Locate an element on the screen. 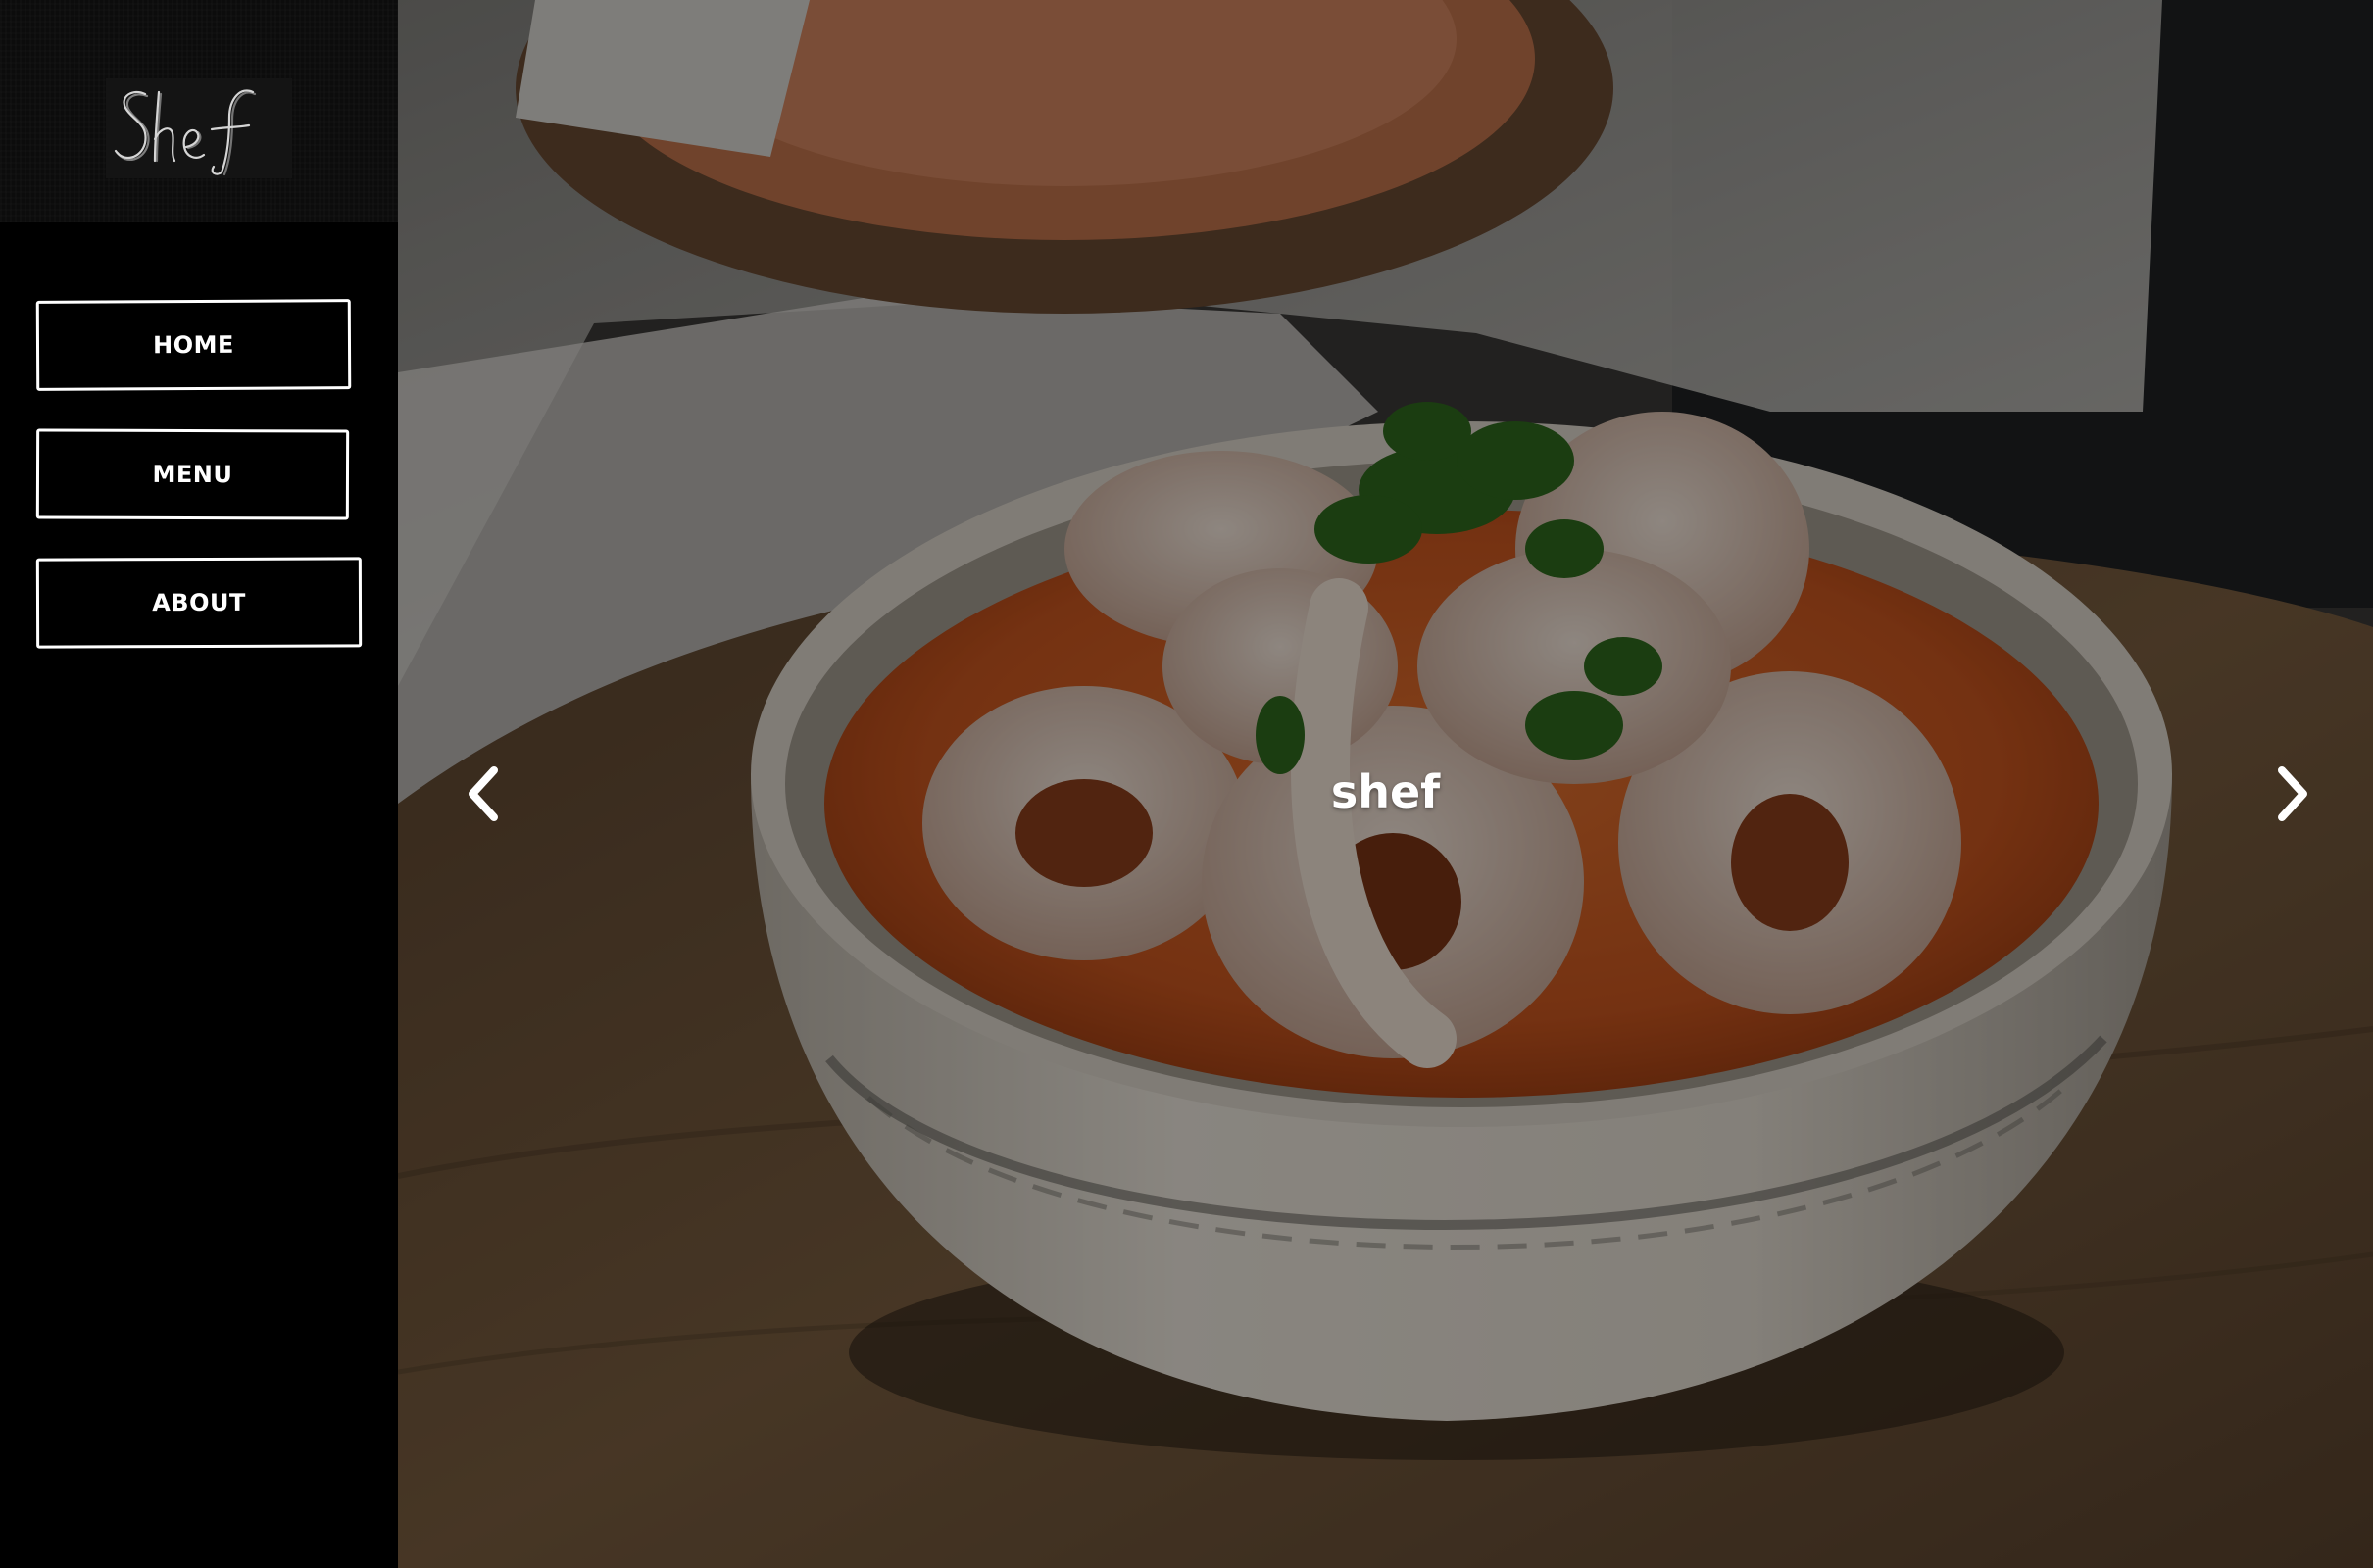 This screenshot has width=2373, height=1568. nav-menu-button: MENU is located at coordinates (192, 474).